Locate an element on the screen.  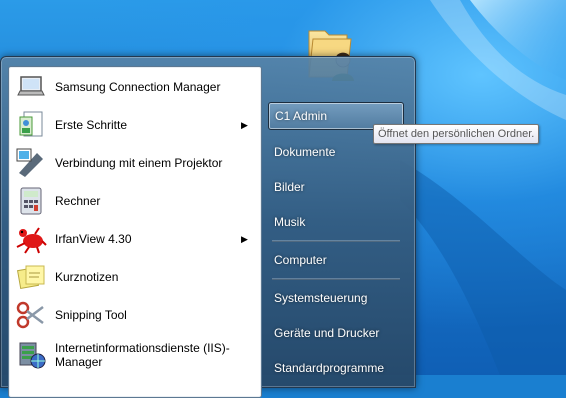
iis-manager-icon is located at coordinates (31, 355).